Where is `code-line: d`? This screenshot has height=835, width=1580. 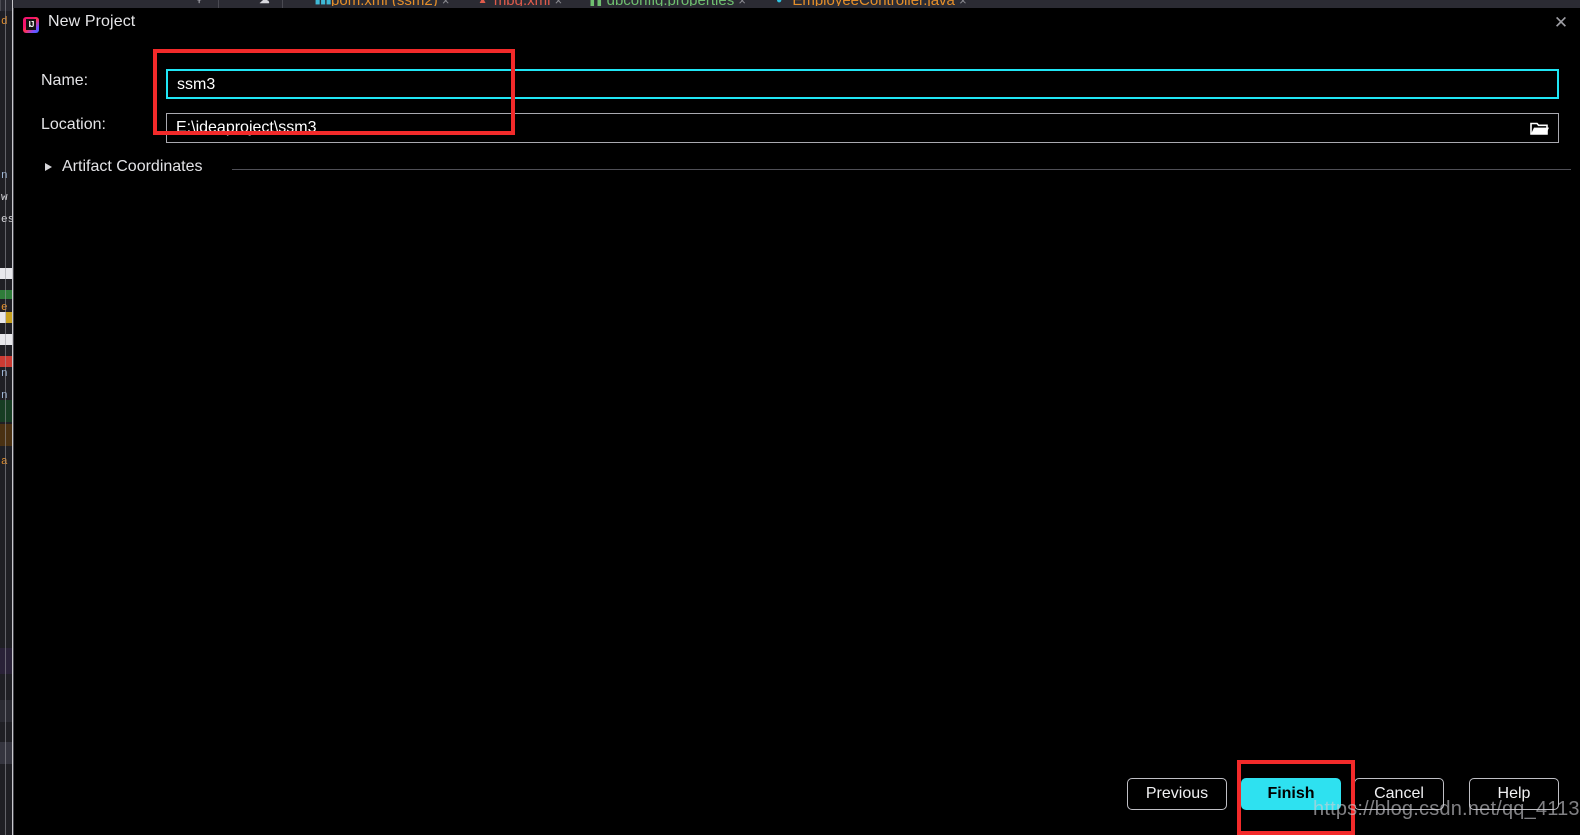
code-line: d is located at coordinates (6, 22).